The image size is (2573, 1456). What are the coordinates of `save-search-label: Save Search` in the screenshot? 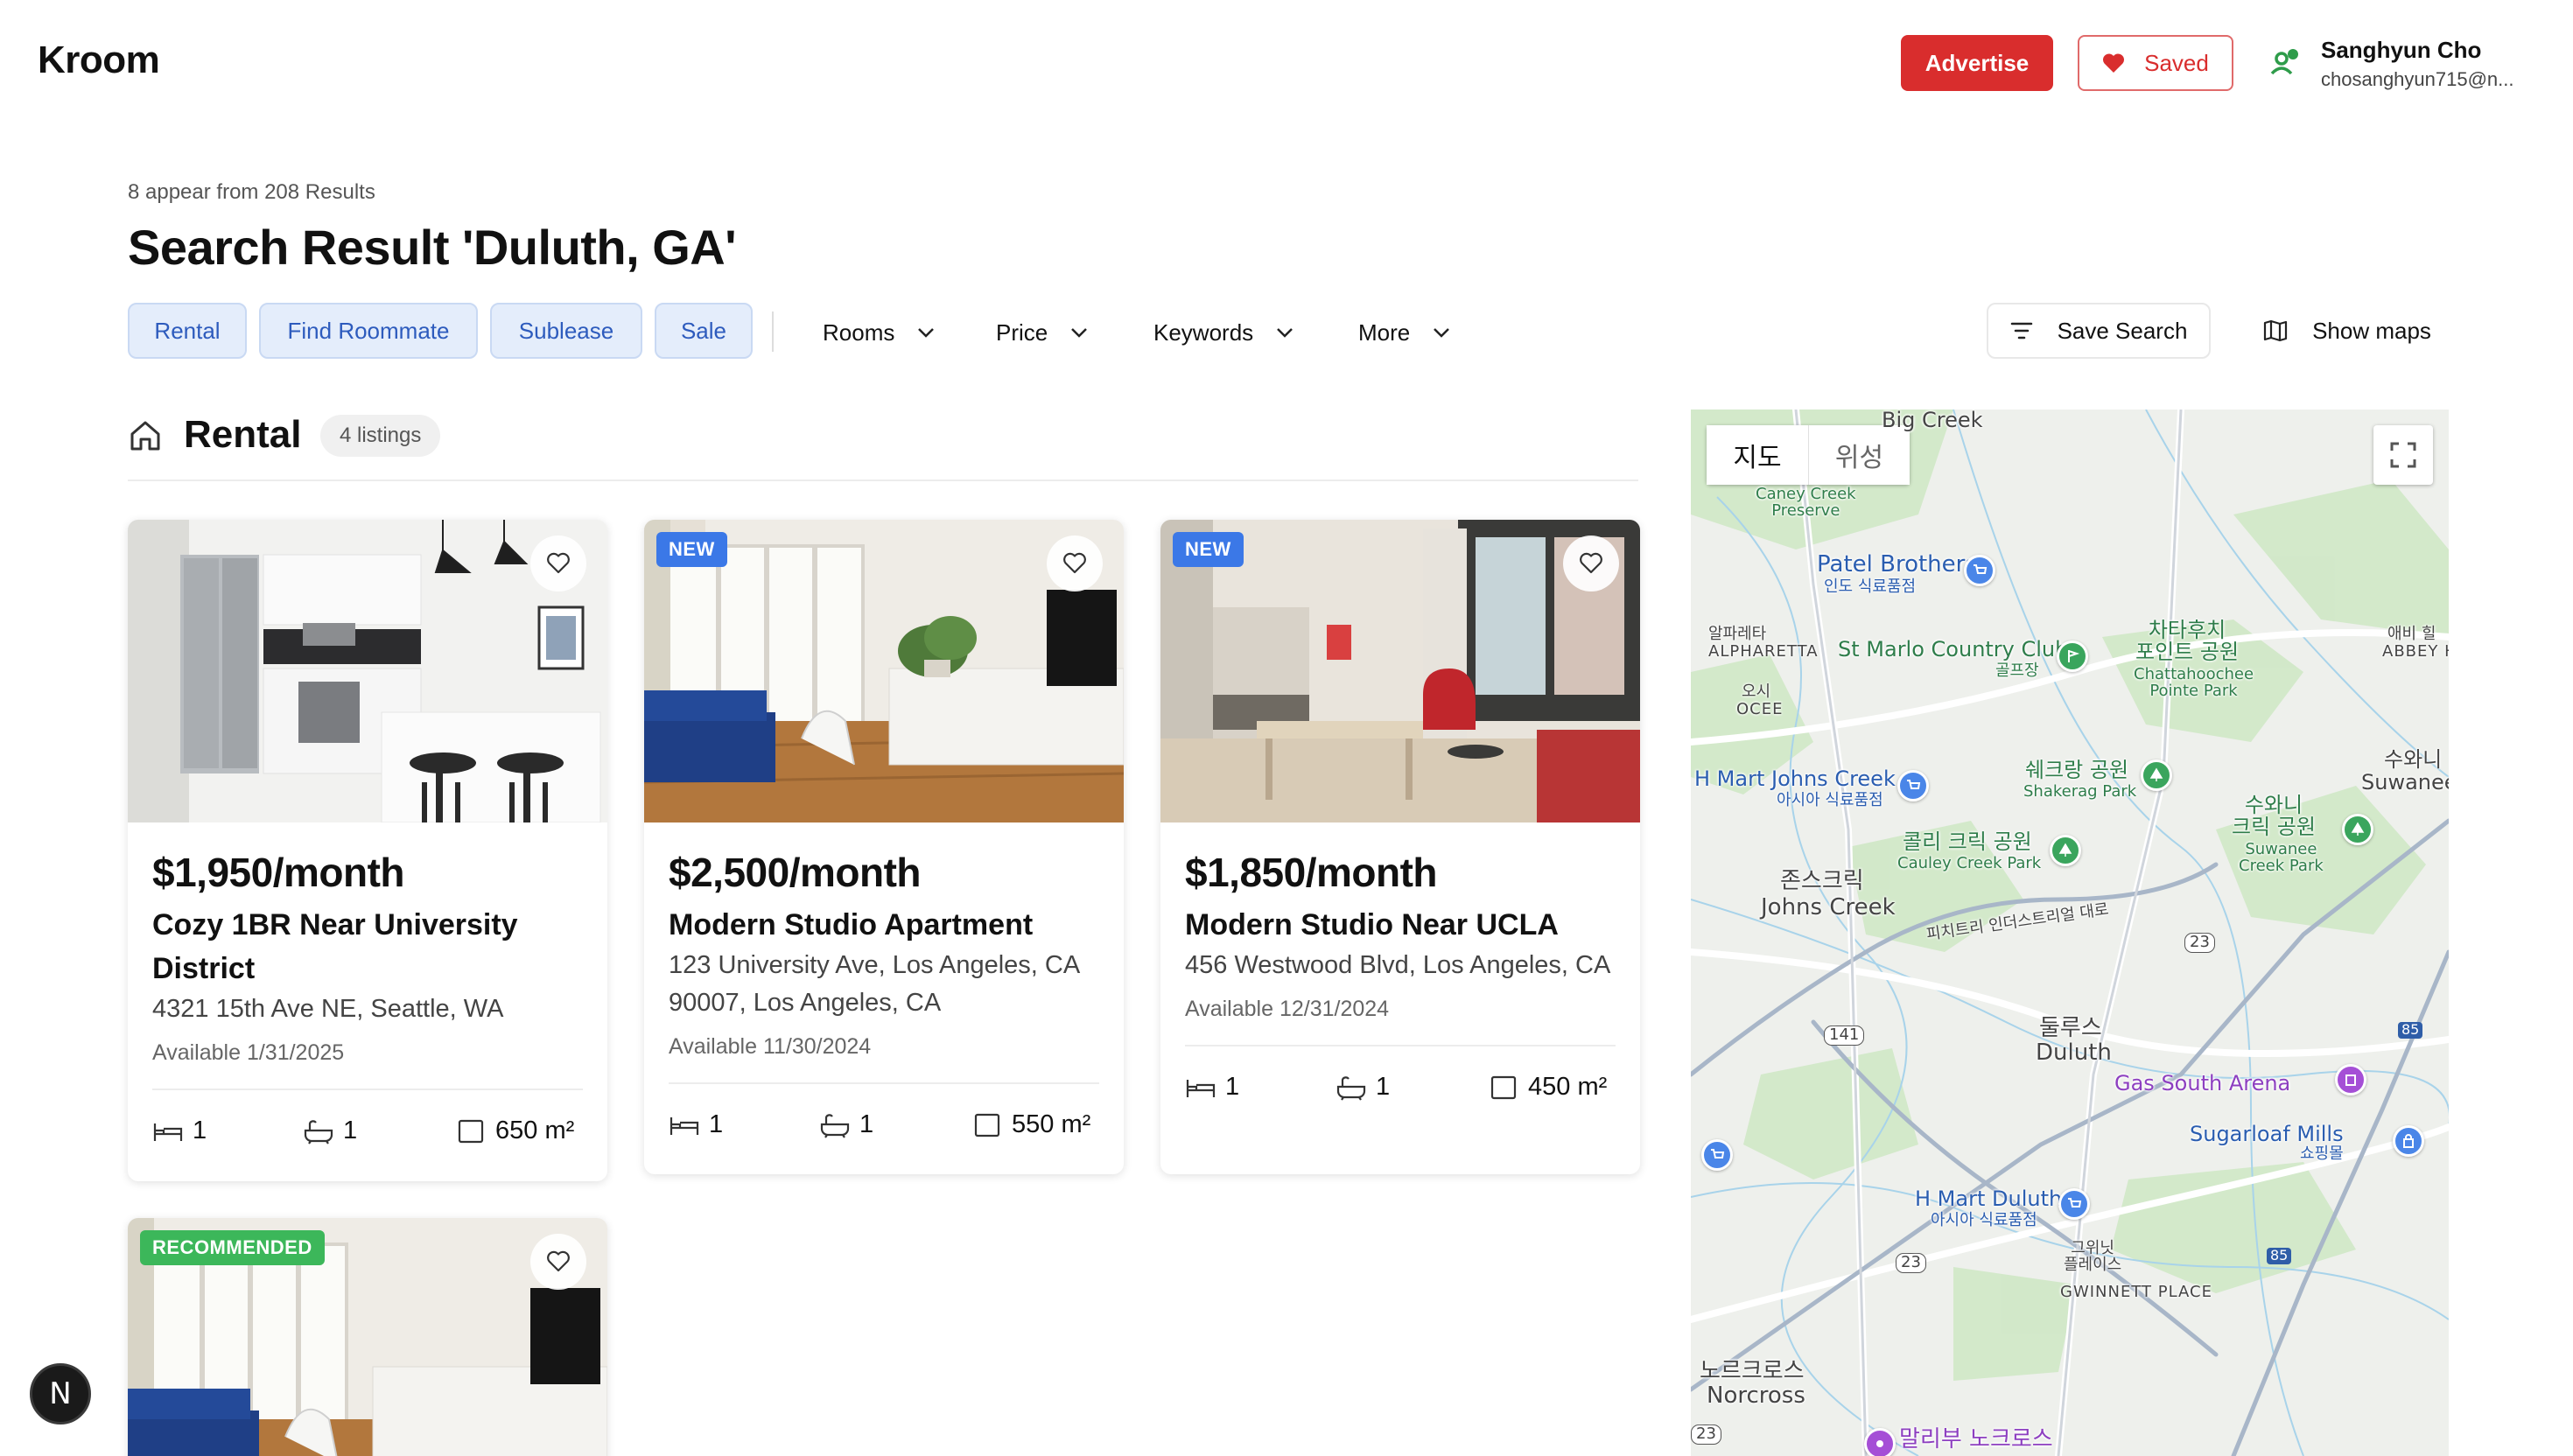 It's located at (2122, 330).